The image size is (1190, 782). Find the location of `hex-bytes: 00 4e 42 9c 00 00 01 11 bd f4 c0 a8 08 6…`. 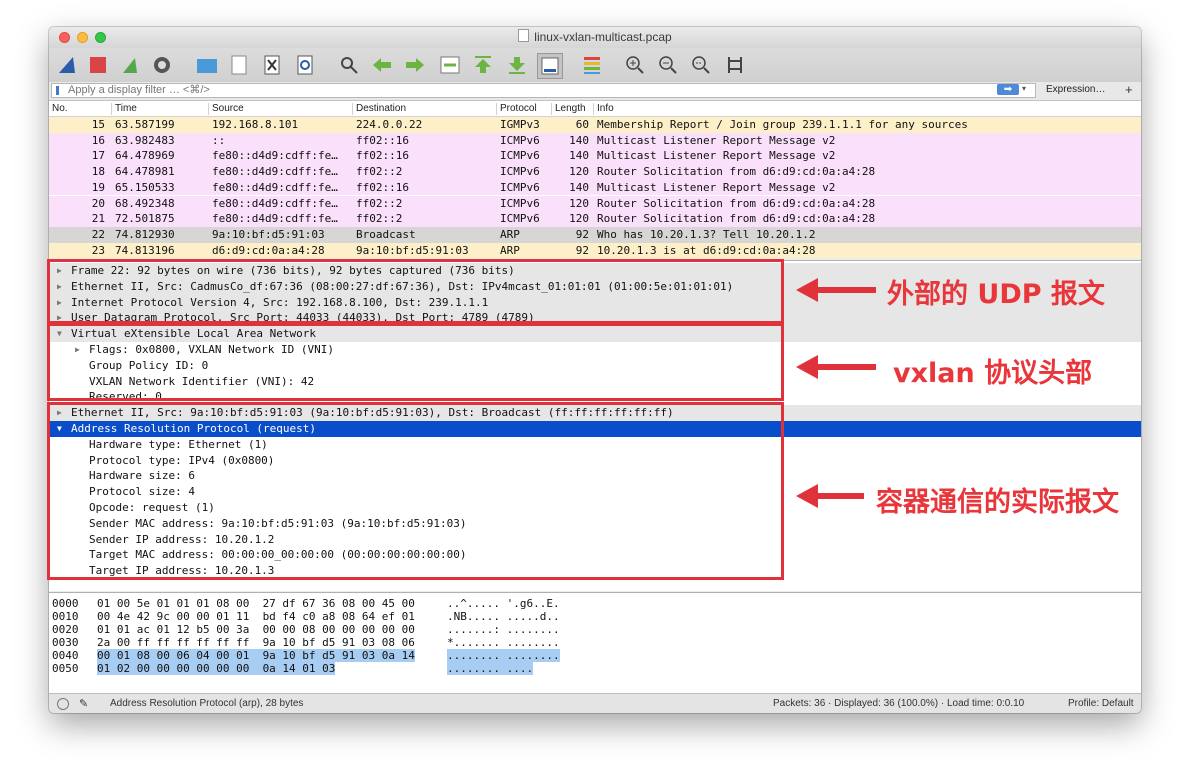

hex-bytes: 00 4e 42 9c 00 00 01 11 bd f4 c0 a8 08 6… is located at coordinates (256, 616).